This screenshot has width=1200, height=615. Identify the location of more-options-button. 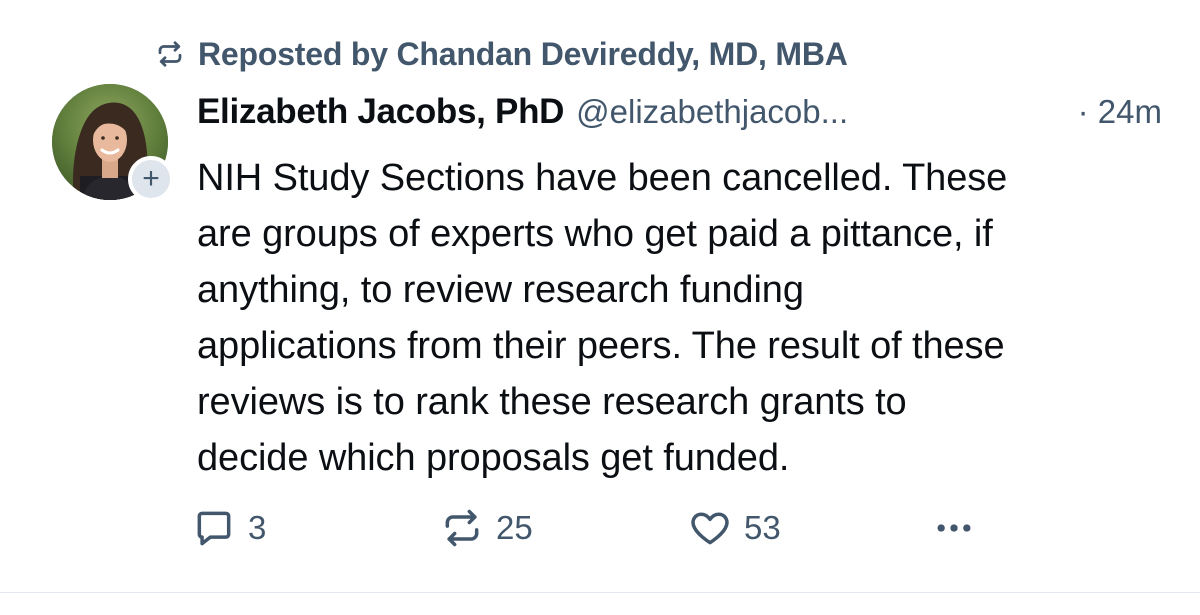
(954, 528).